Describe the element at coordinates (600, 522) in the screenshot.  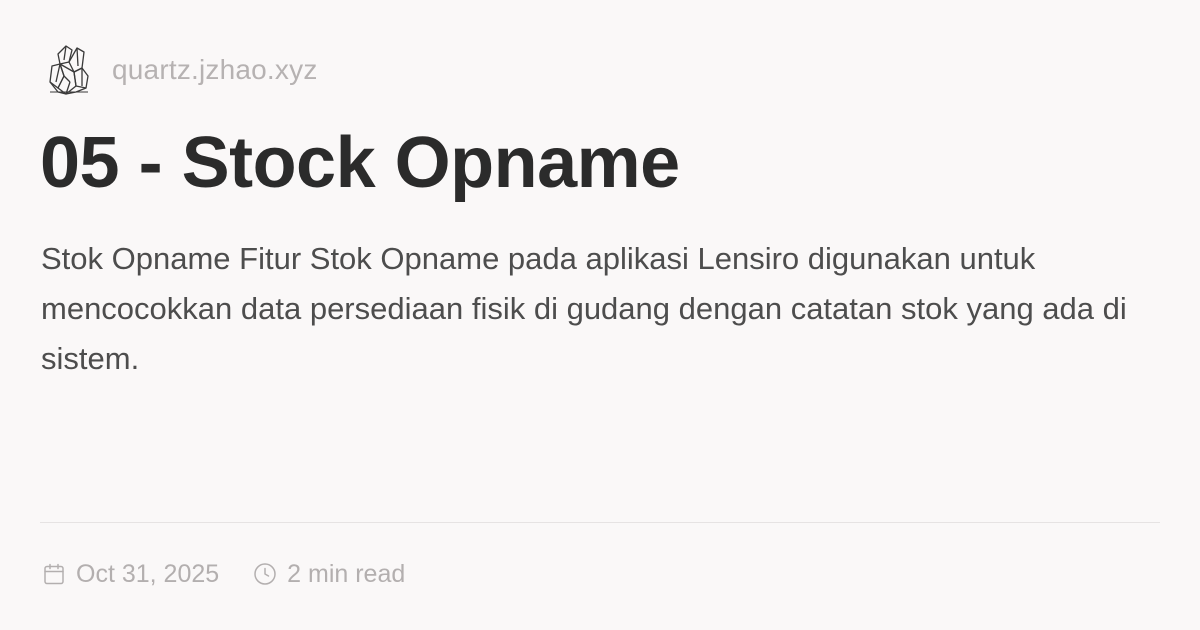
I see `divider` at that location.